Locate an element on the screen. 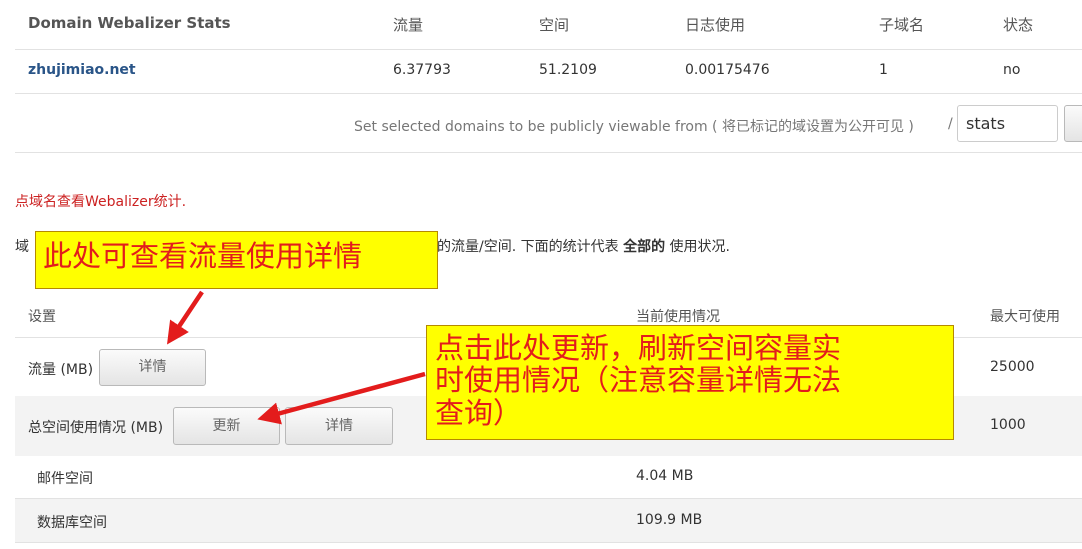 The image size is (1082, 549). header-setting: 设置 is located at coordinates (42, 317).